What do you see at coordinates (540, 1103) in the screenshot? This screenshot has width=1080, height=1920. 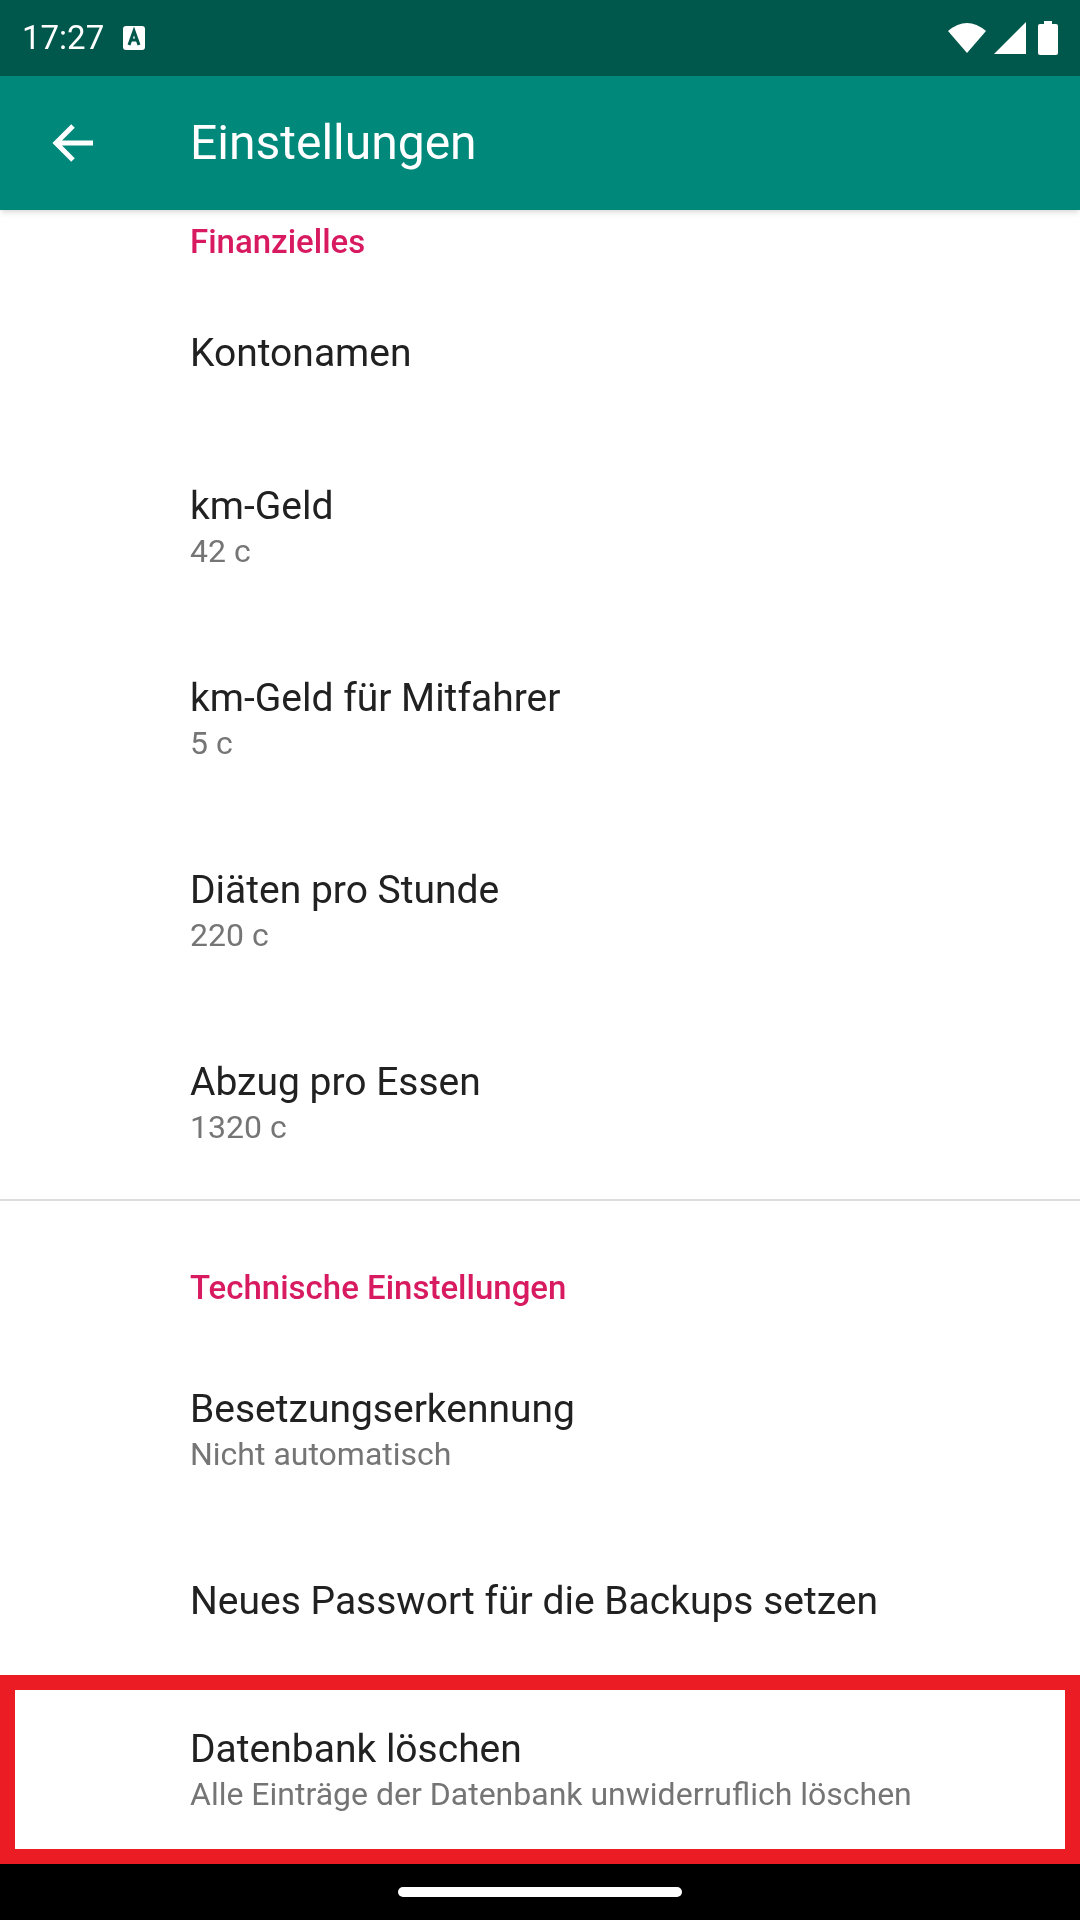 I see `preference-item: Abzug pro Essen 1320 c` at bounding box center [540, 1103].